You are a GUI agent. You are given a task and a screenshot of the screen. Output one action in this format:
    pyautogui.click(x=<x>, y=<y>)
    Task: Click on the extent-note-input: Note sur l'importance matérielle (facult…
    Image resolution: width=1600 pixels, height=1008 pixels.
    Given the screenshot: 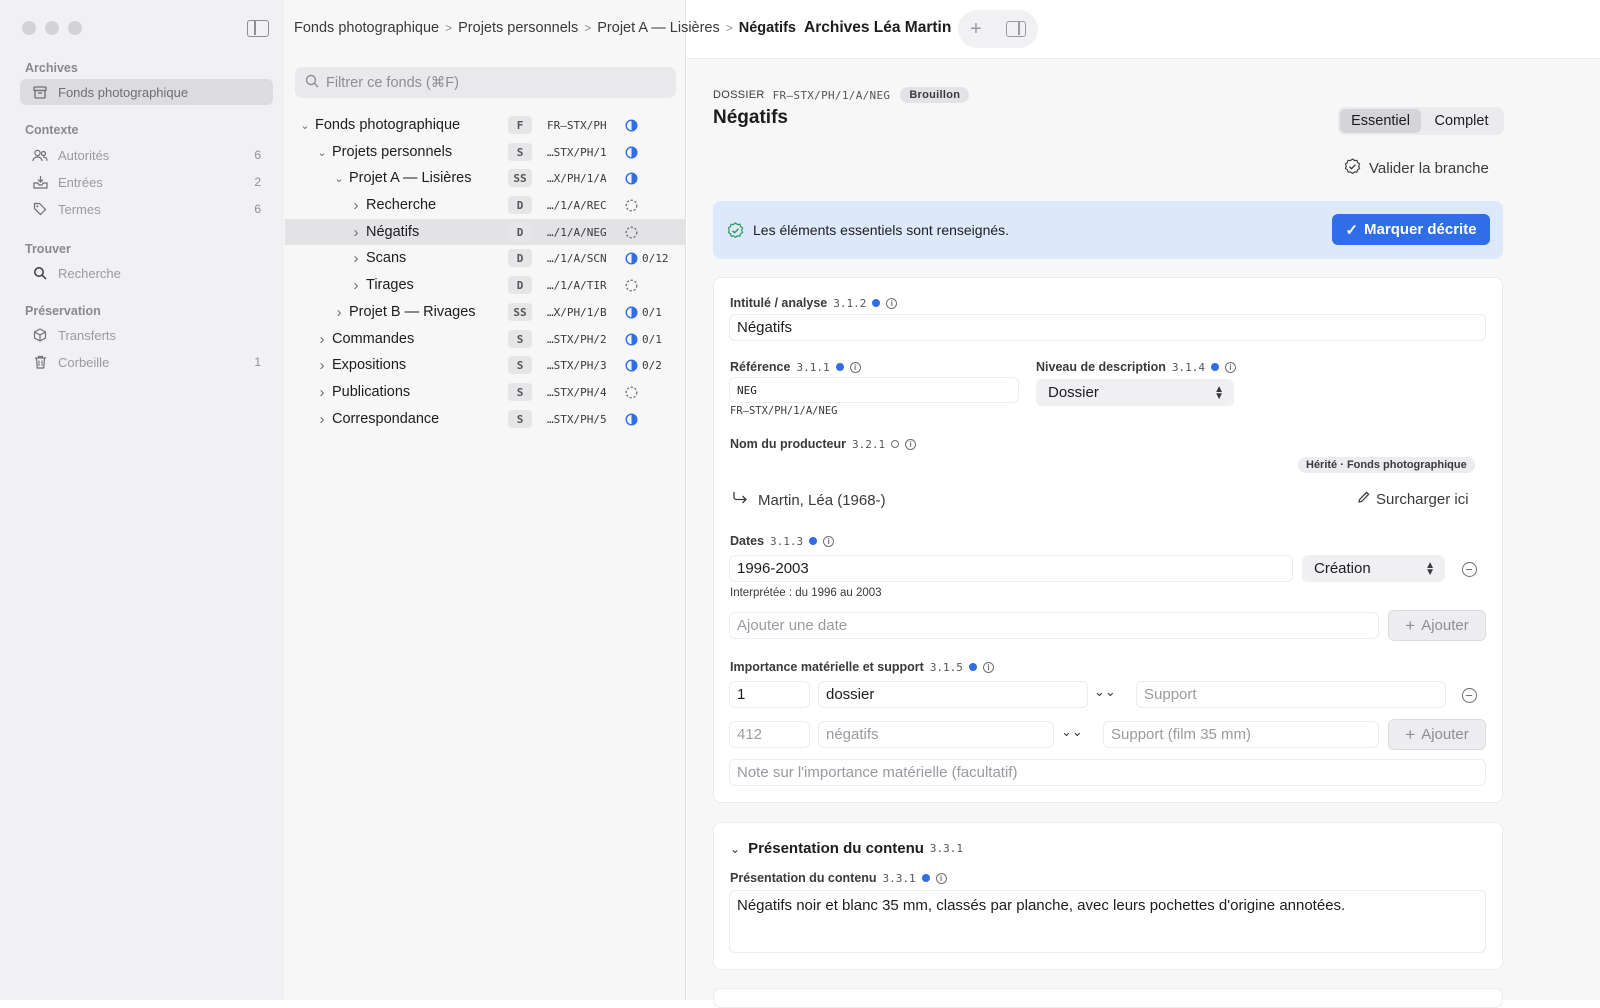 What is the action you would take?
    pyautogui.click(x=1107, y=772)
    